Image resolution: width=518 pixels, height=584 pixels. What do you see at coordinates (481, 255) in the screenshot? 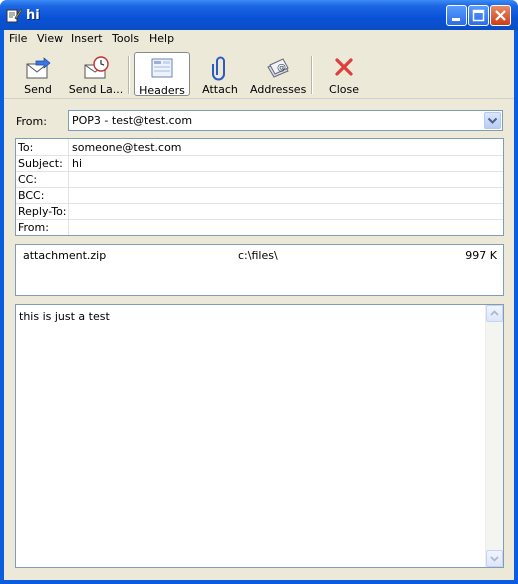
I see `attachment-size: 997 K` at bounding box center [481, 255].